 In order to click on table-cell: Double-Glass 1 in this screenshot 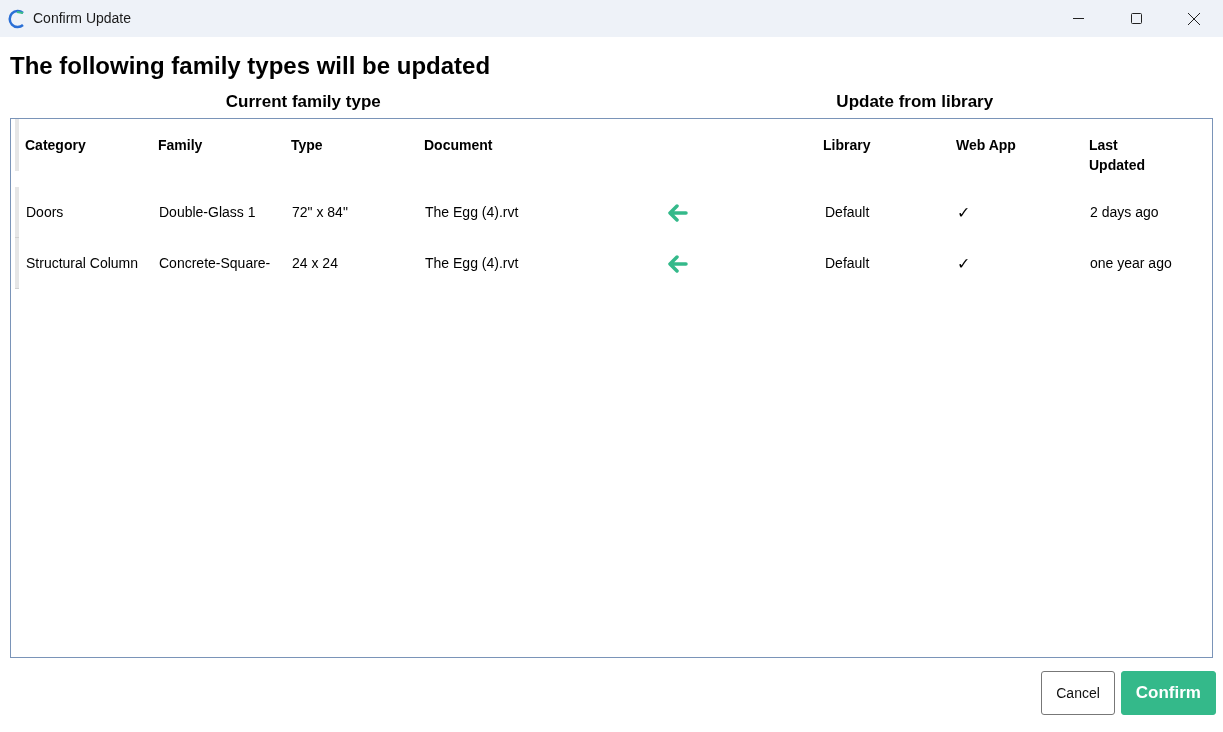, I will do `click(207, 212)`.